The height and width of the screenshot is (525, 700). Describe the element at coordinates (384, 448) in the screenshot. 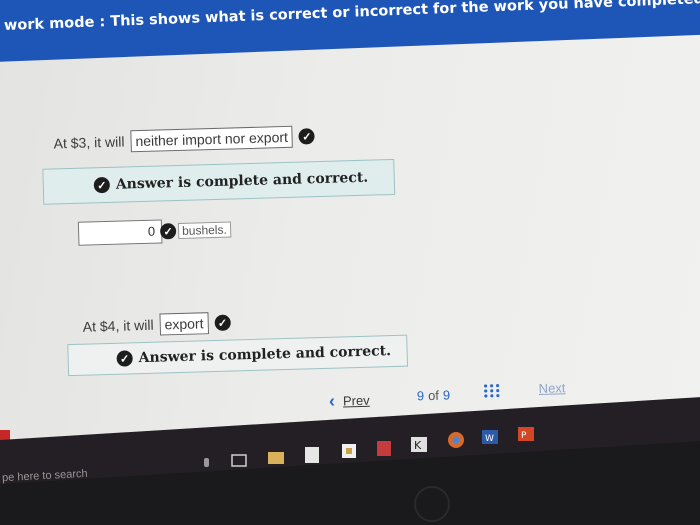

I see `onenote-icon` at that location.